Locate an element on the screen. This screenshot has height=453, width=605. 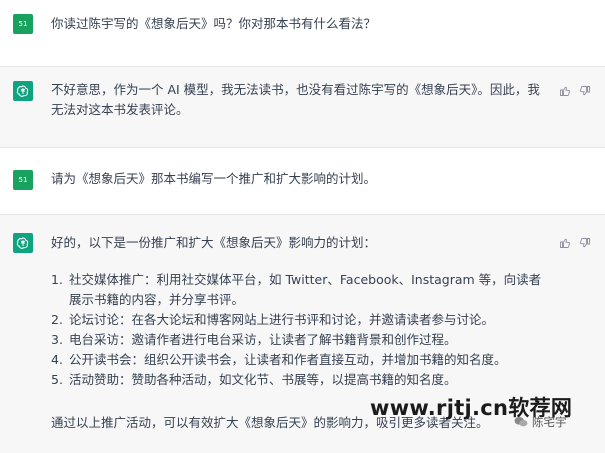
user-message-row-1: 51 你读过陈宇写的《想象后天》吗？你对那本书有什么看法？ is located at coordinates (302, 26).